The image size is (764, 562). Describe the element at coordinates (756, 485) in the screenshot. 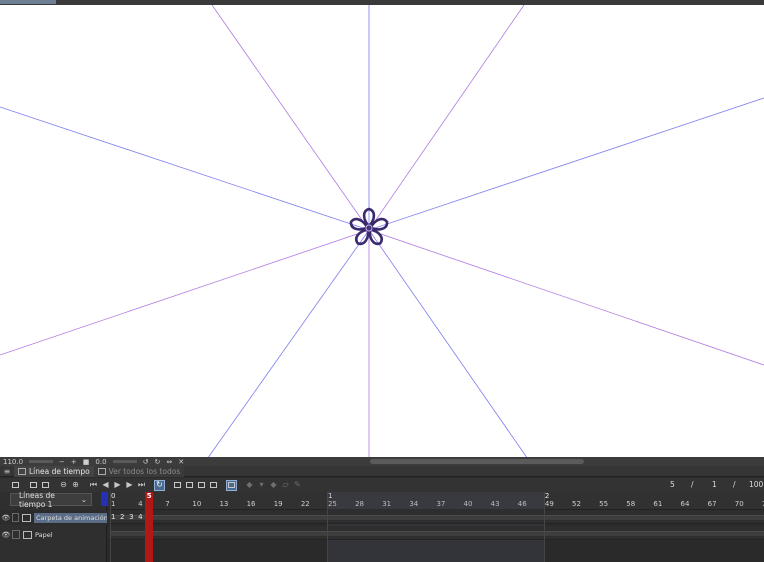

I see `end-frame-value: 100` at that location.